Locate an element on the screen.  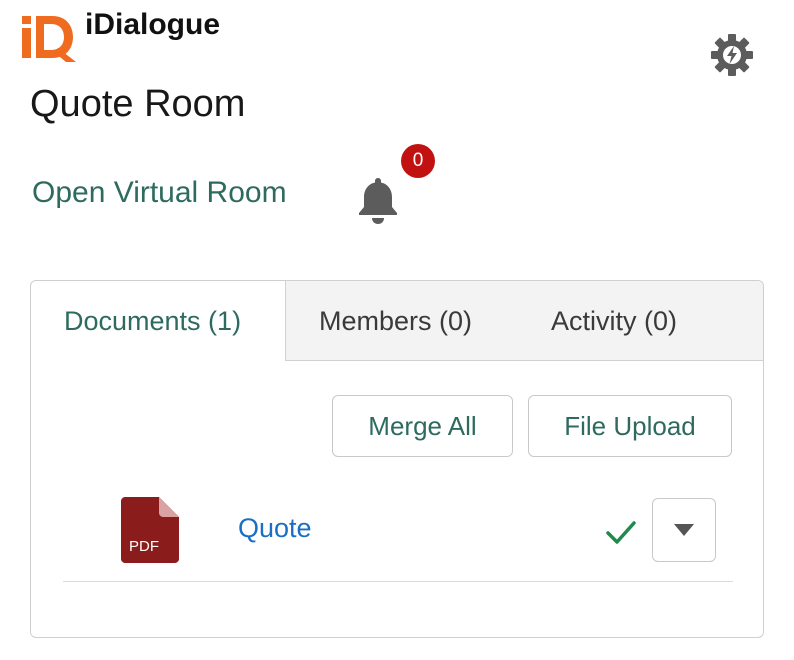
tab-bar: Documents (1) Members (0) Activity (0) is located at coordinates (397, 321).